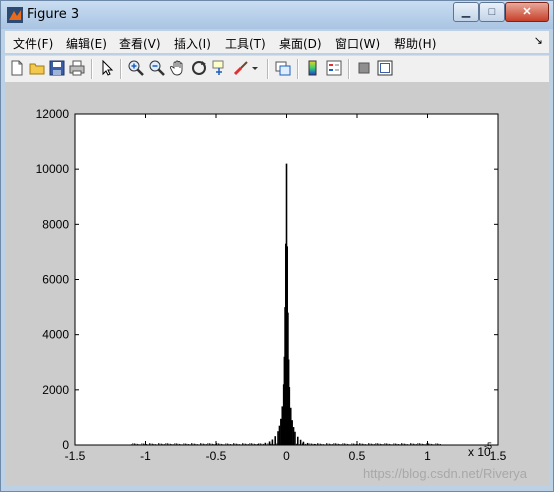  I want to click on brush-icon, so click(241, 68).